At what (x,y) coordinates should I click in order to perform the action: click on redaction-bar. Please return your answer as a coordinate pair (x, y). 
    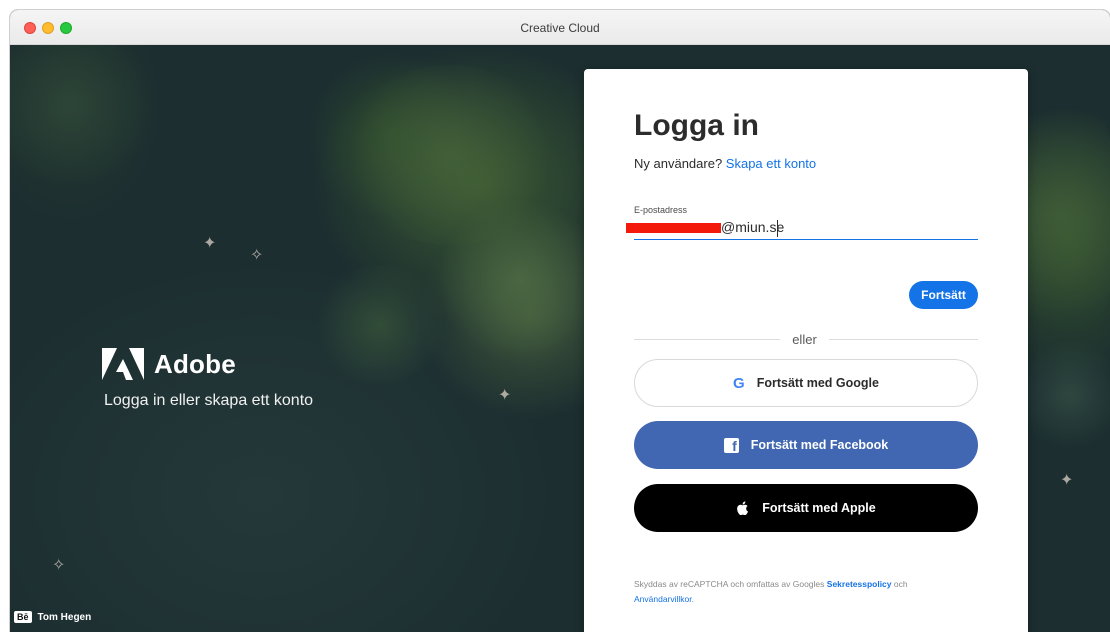
    Looking at the image, I should click on (673, 228).